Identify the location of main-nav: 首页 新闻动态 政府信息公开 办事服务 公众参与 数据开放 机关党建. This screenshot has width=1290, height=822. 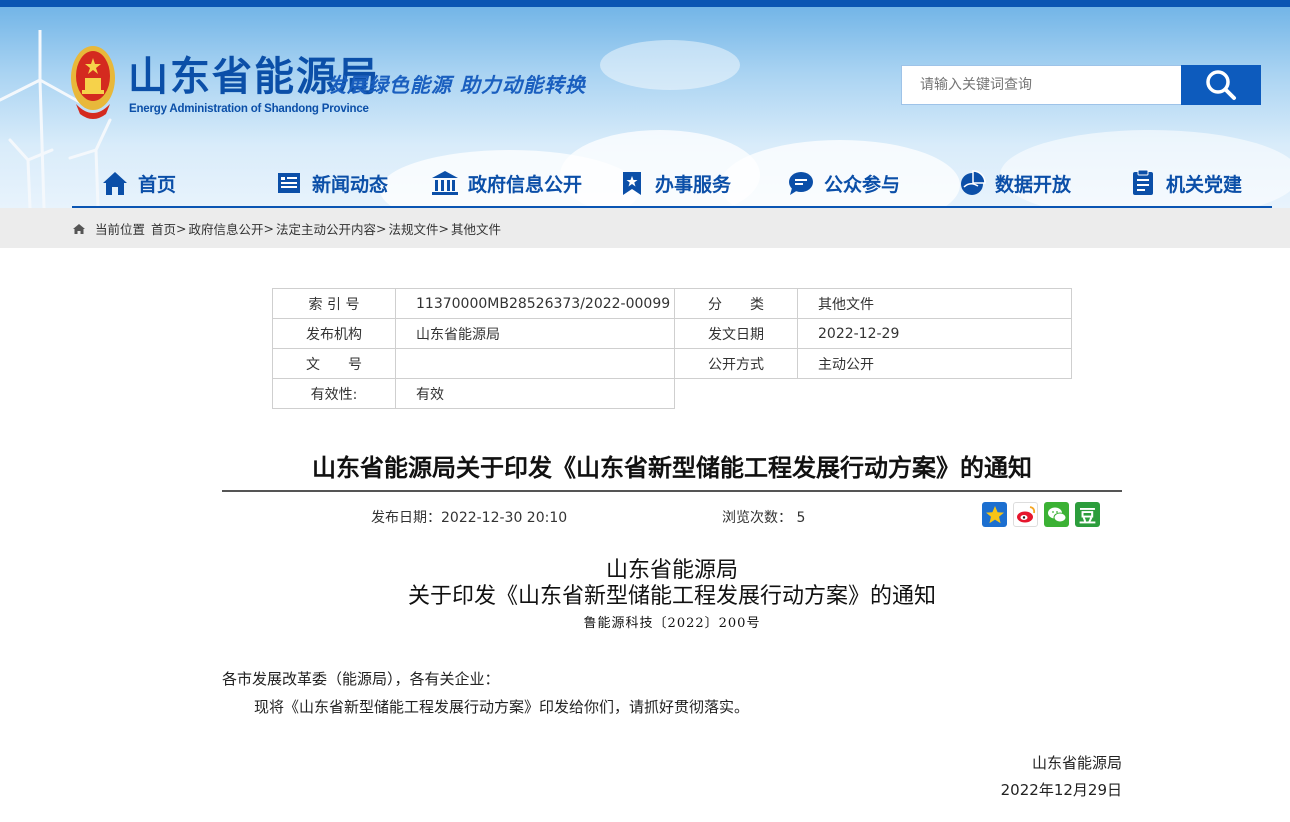
(645, 184).